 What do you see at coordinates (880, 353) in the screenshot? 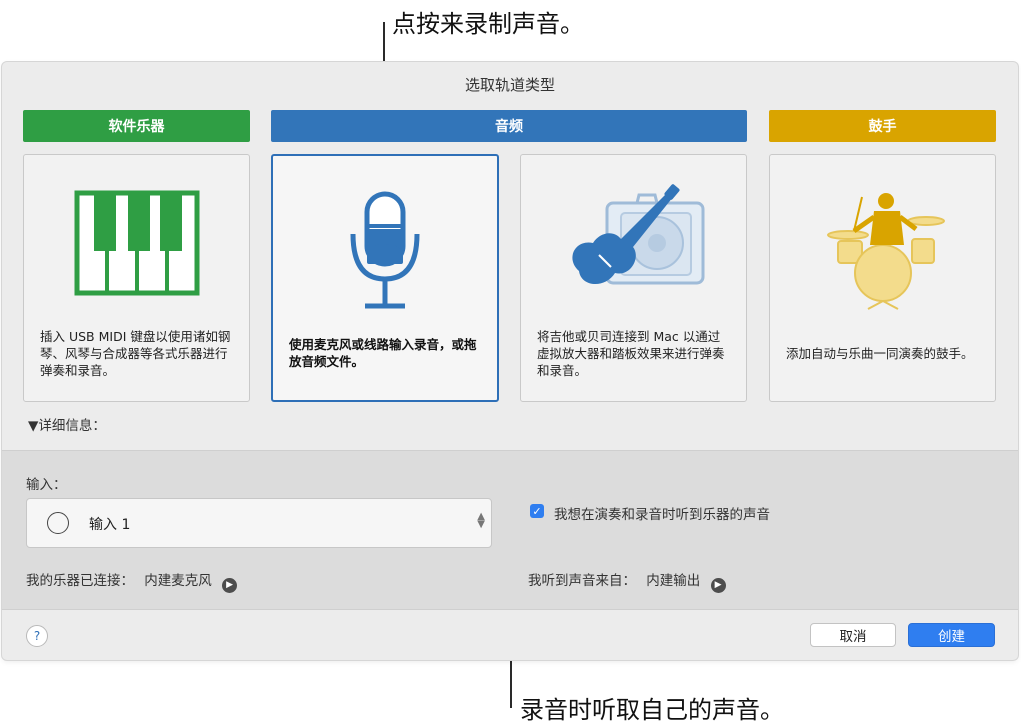
I see `card-desc: 添加自动与乐曲一同演奏的鼓手。` at bounding box center [880, 353].